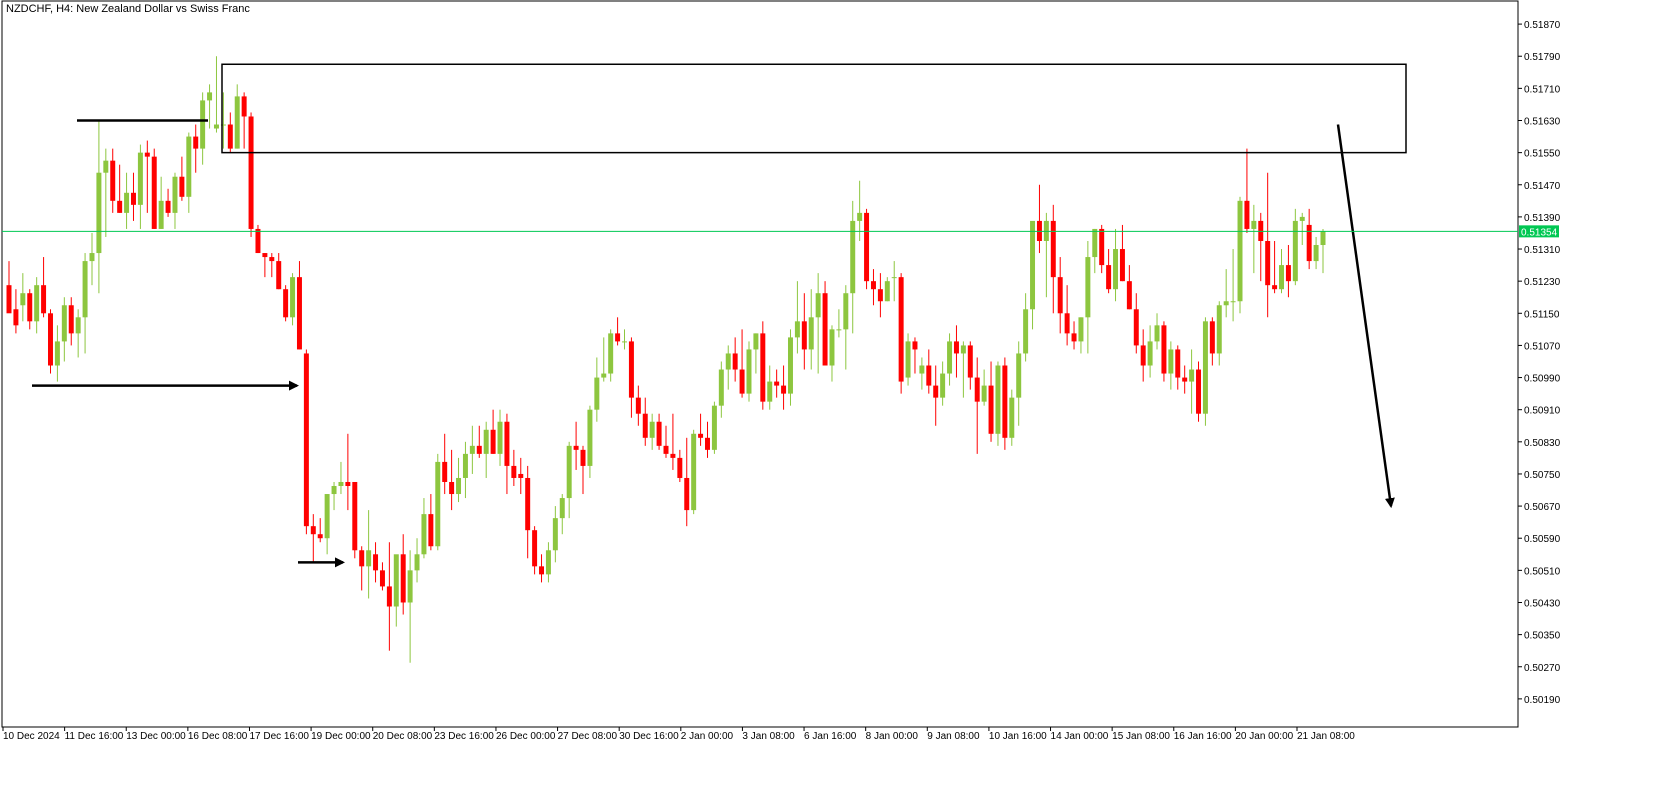 This screenshot has height=791, width=1653. I want to click on y-tick-label: 0.50430, so click(1542, 603).